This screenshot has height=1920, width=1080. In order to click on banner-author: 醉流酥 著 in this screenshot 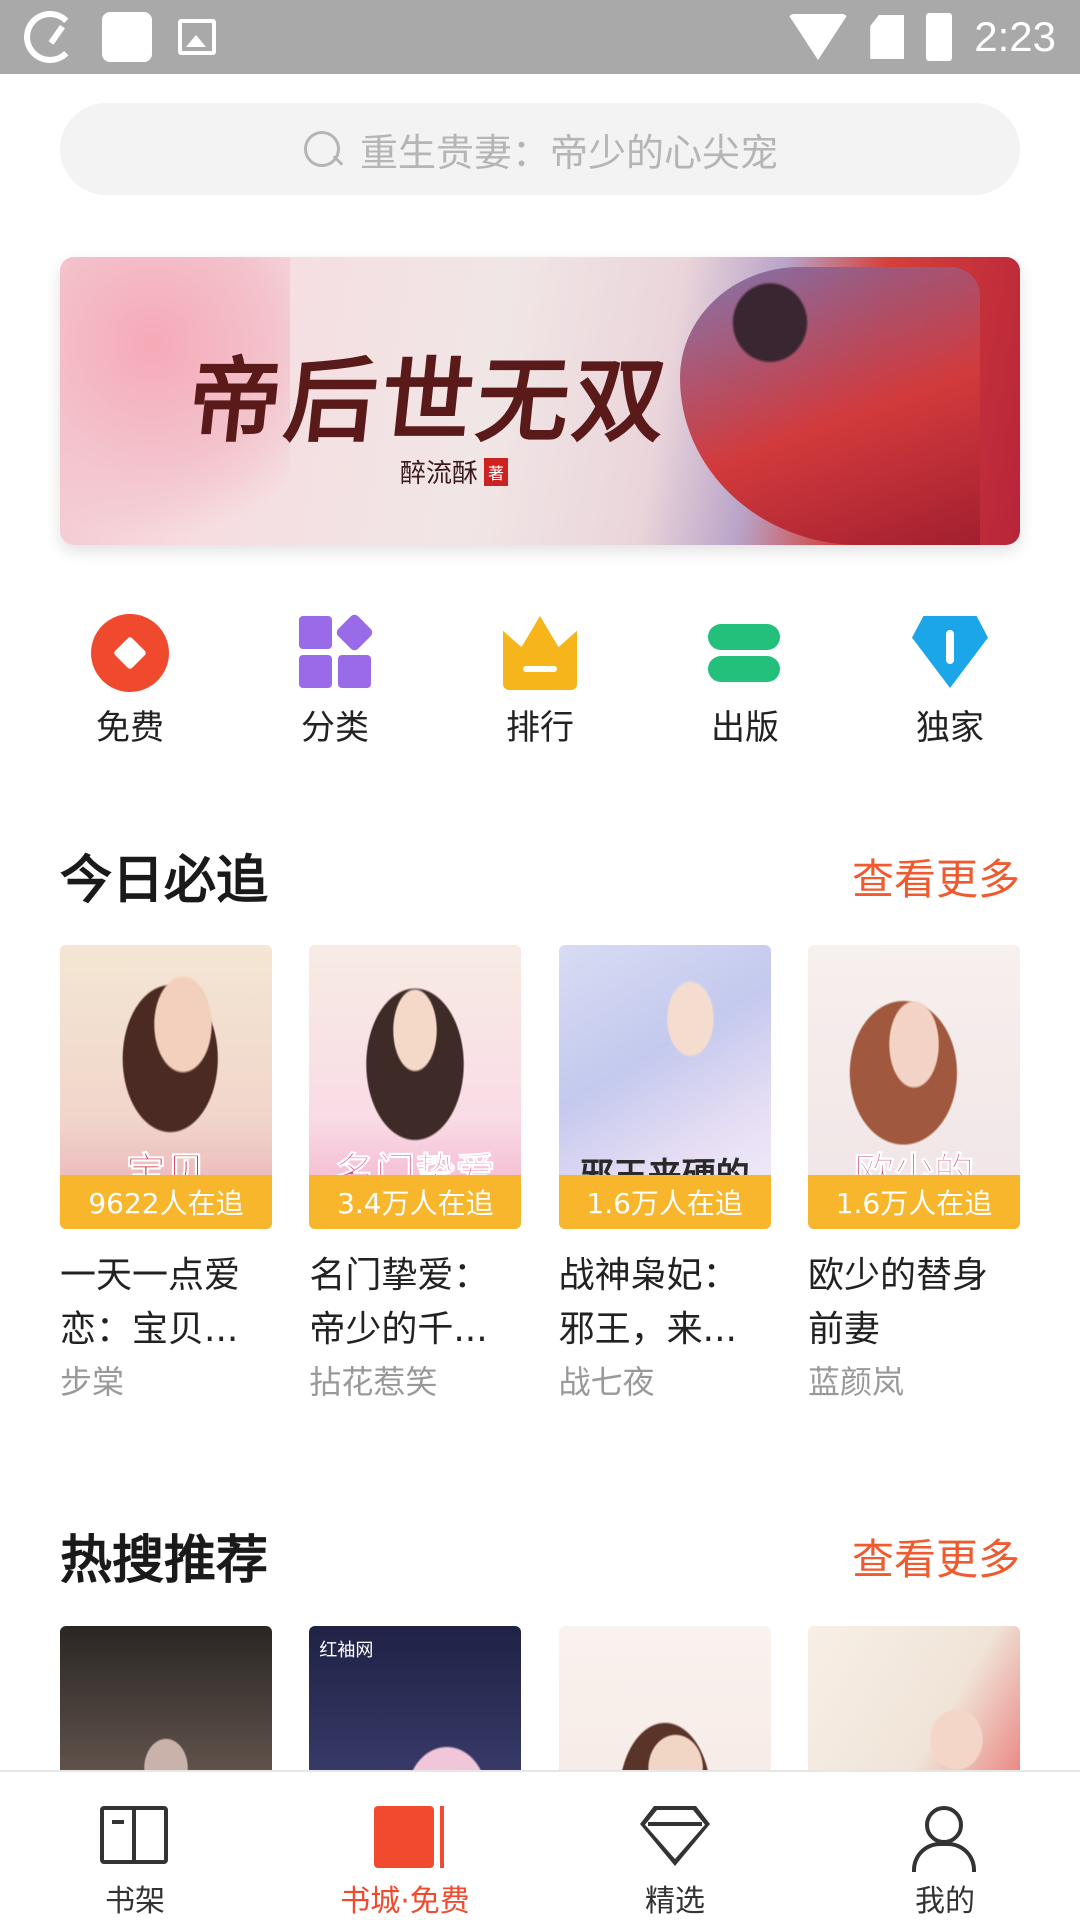, I will do `click(454, 471)`.